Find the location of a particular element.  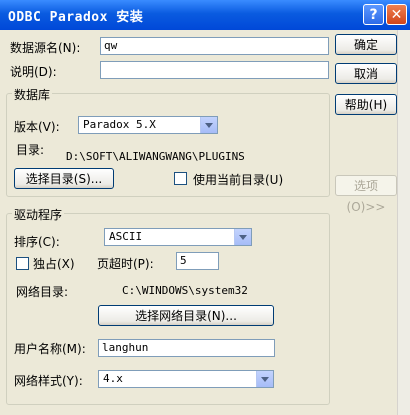

help-button: 帮助(H) is located at coordinates (366, 104).